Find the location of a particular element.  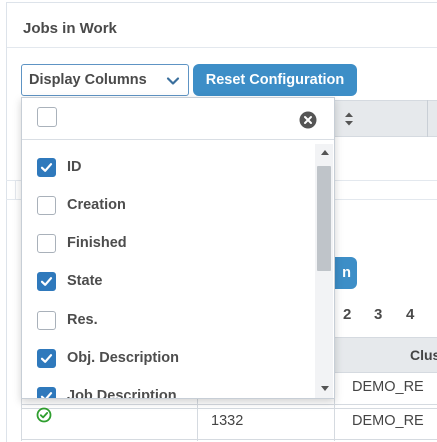

section-tab is located at coordinates (11, 190).